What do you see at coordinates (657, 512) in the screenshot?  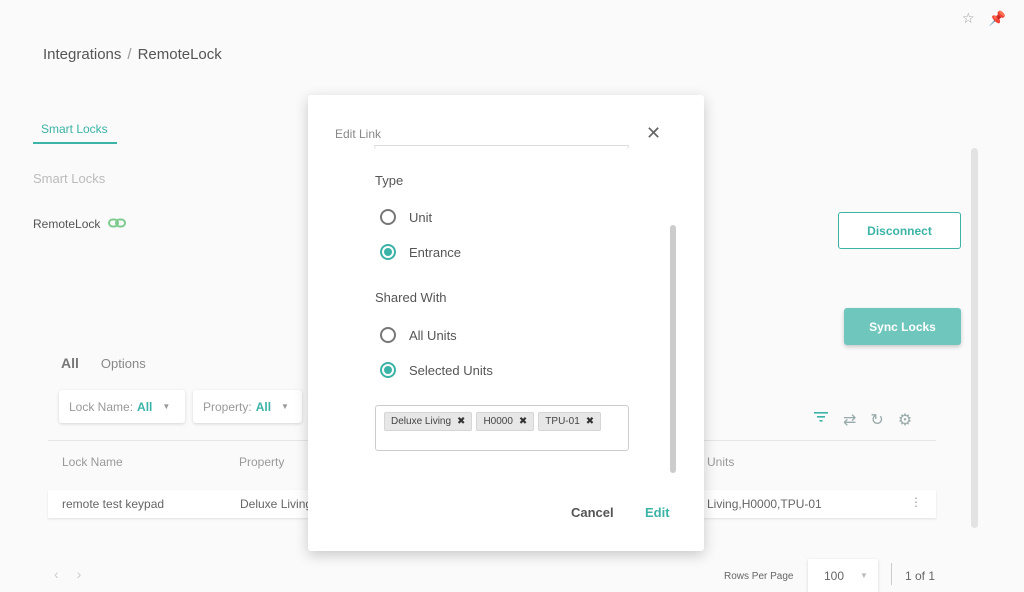 I see `edit-button: Edit` at bounding box center [657, 512].